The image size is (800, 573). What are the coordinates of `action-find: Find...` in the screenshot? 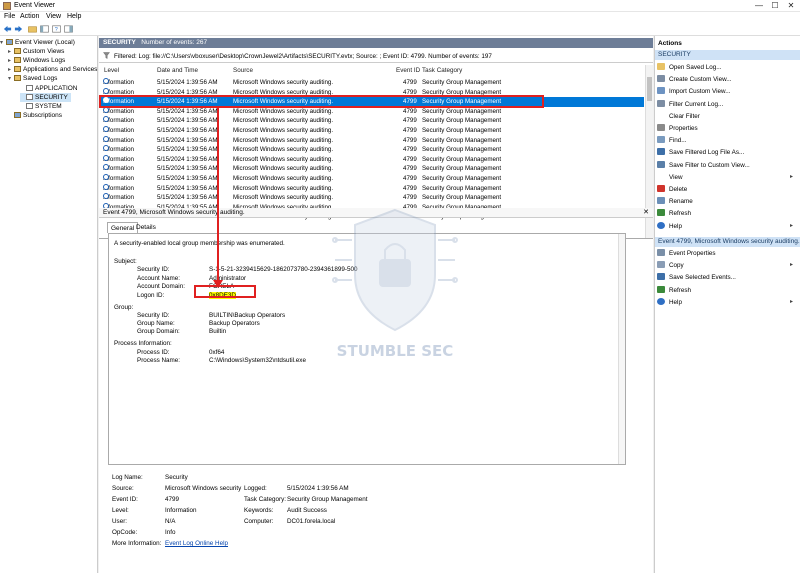 It's located at (728, 140).